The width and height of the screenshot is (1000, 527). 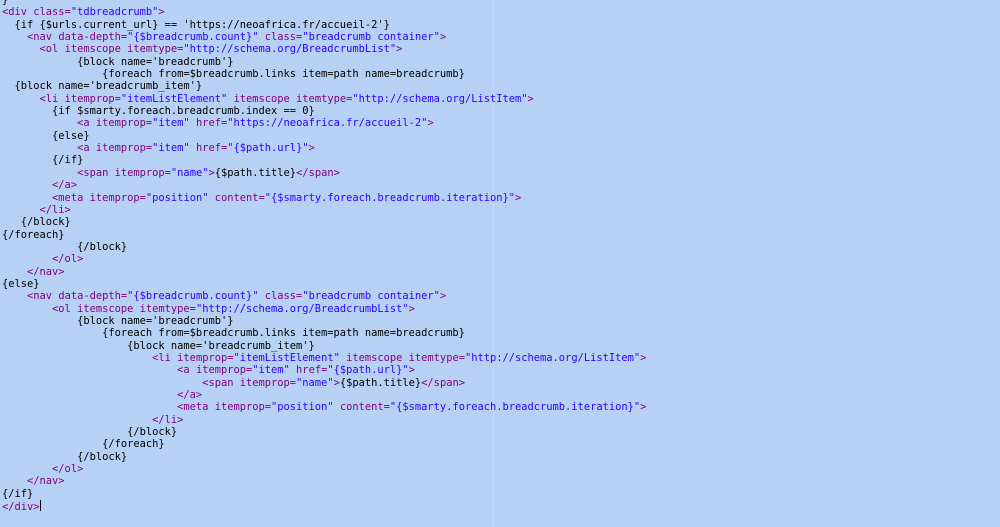 What do you see at coordinates (371, 37) in the screenshot?
I see `code-token: "breadcrumb container"` at bounding box center [371, 37].